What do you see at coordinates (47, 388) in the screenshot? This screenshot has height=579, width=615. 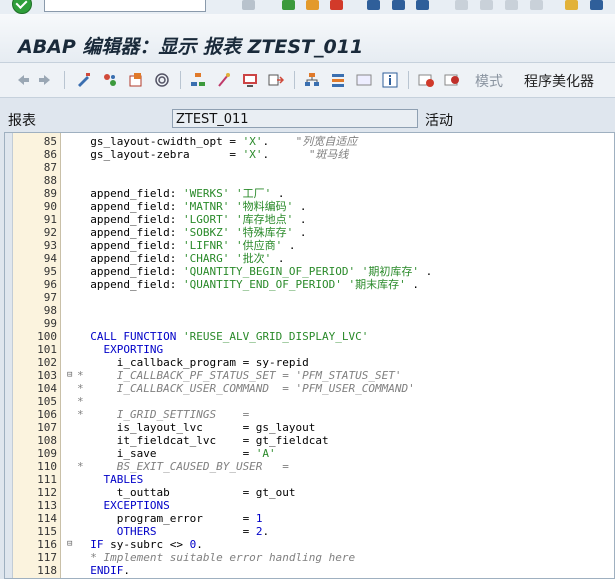 I see `line-number: 104` at bounding box center [47, 388].